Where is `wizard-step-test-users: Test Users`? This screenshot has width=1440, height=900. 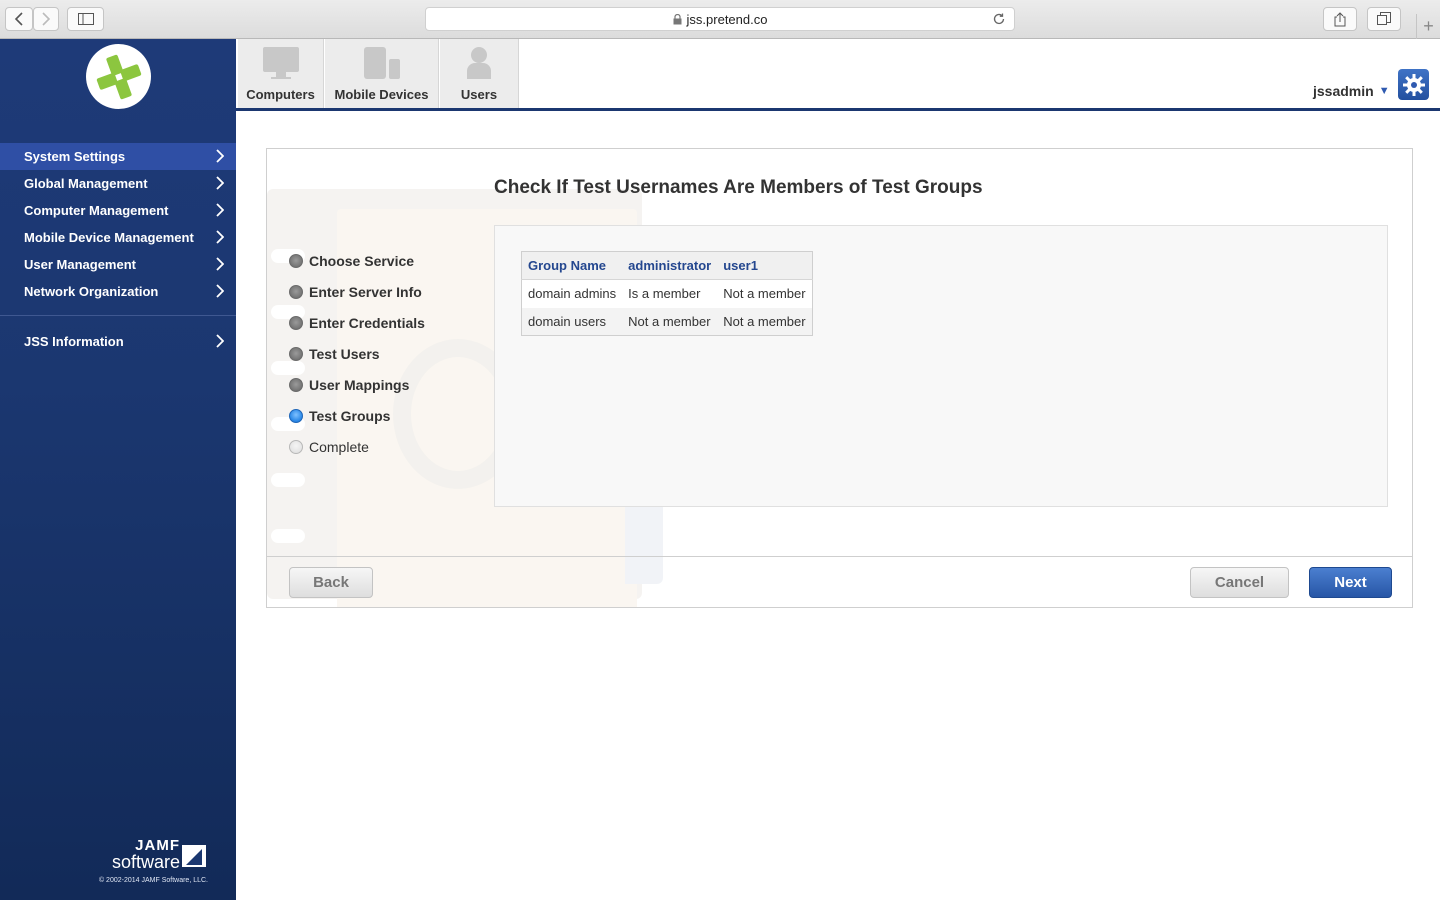 wizard-step-test-users: Test Users is located at coordinates (357, 353).